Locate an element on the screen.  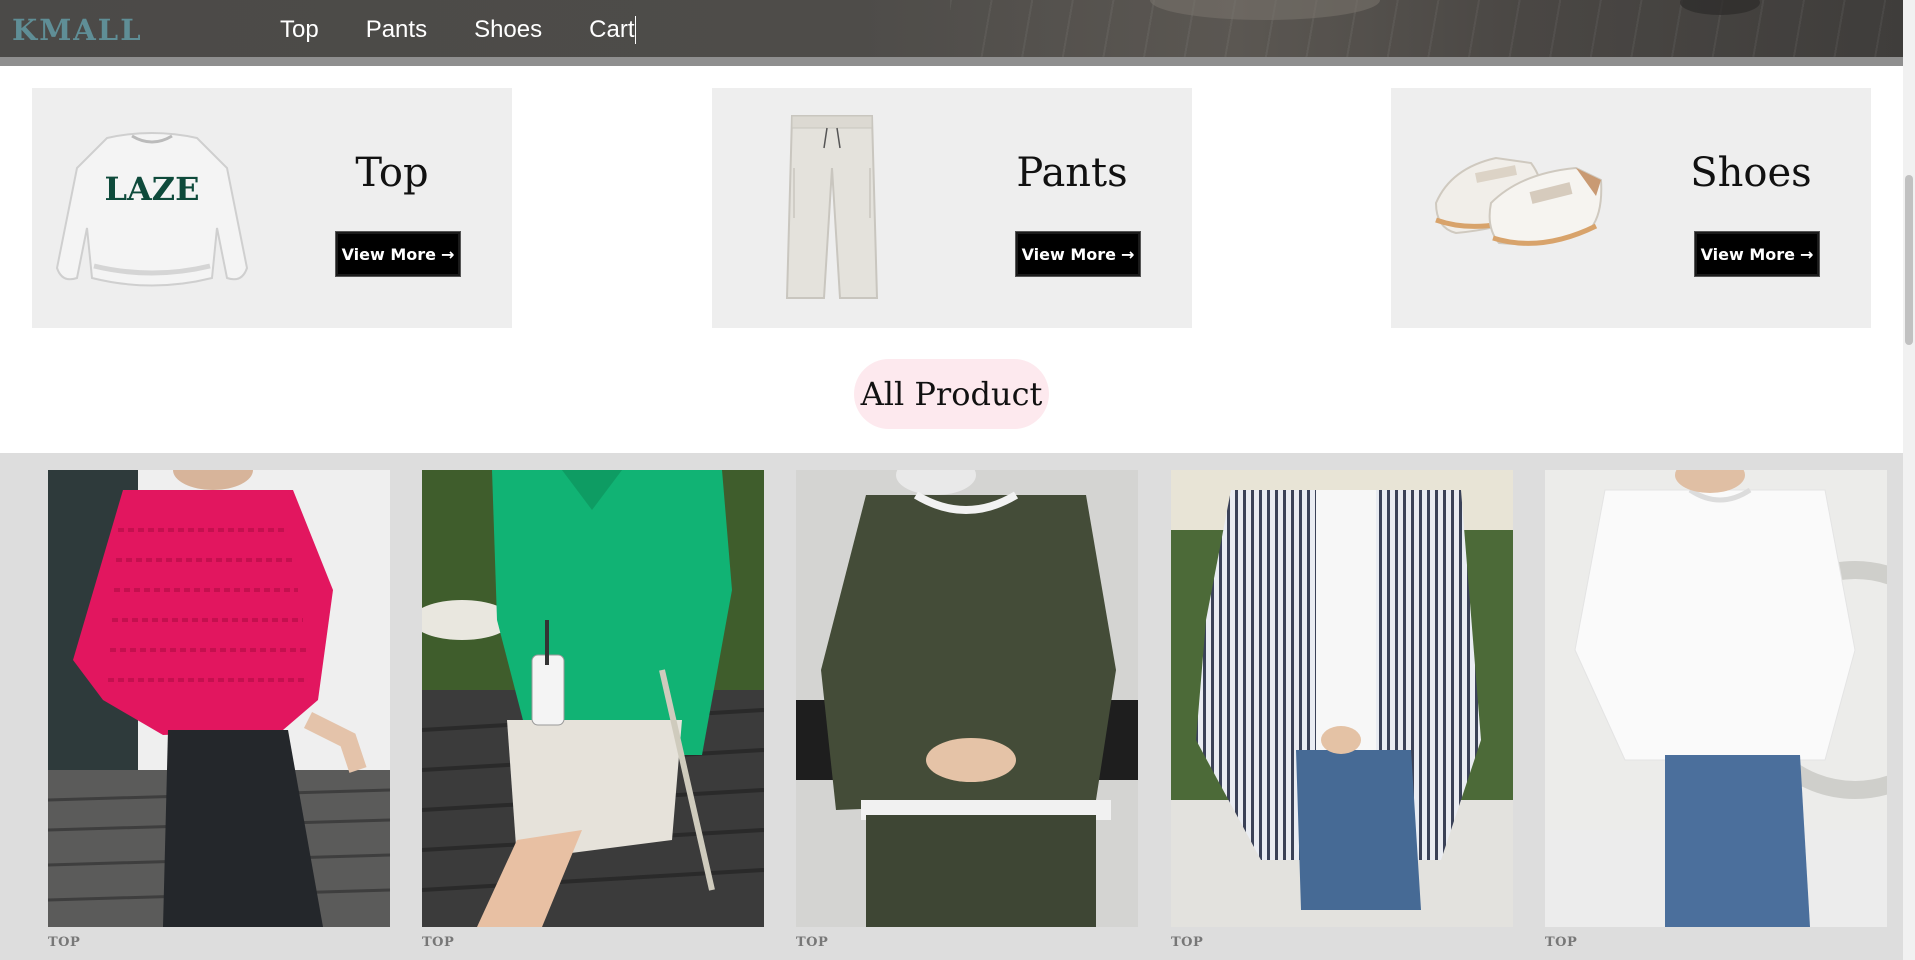
category-card-pants: Pants View More → is located at coordinates (952, 208).